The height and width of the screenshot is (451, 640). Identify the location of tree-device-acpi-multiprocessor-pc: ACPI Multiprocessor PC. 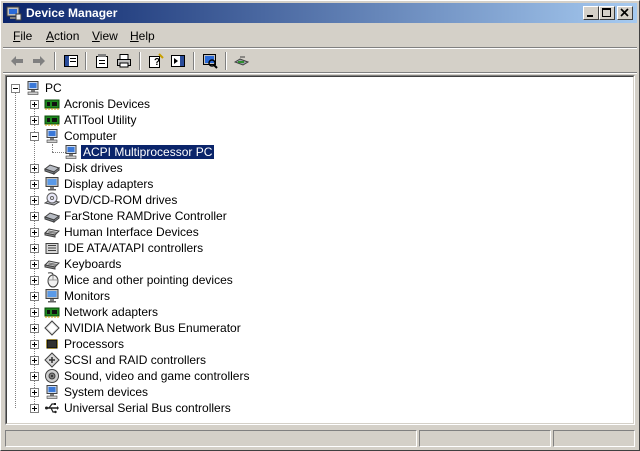
(317, 152).